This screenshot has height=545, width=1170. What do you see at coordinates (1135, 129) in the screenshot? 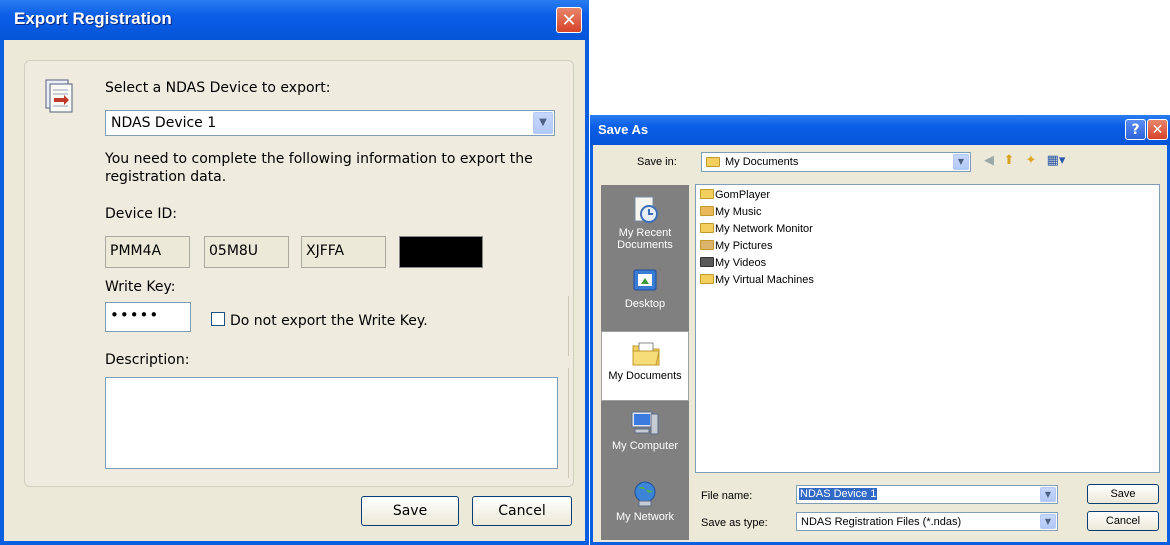
I see `help-button: ?` at bounding box center [1135, 129].